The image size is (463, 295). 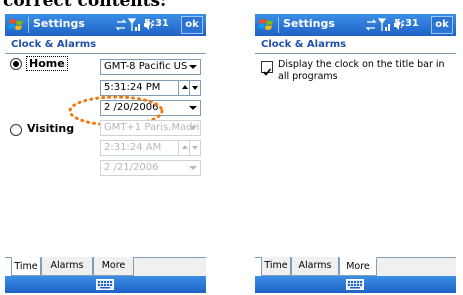 What do you see at coordinates (50, 128) in the screenshot?
I see `visiting-label: Visiting` at bounding box center [50, 128].